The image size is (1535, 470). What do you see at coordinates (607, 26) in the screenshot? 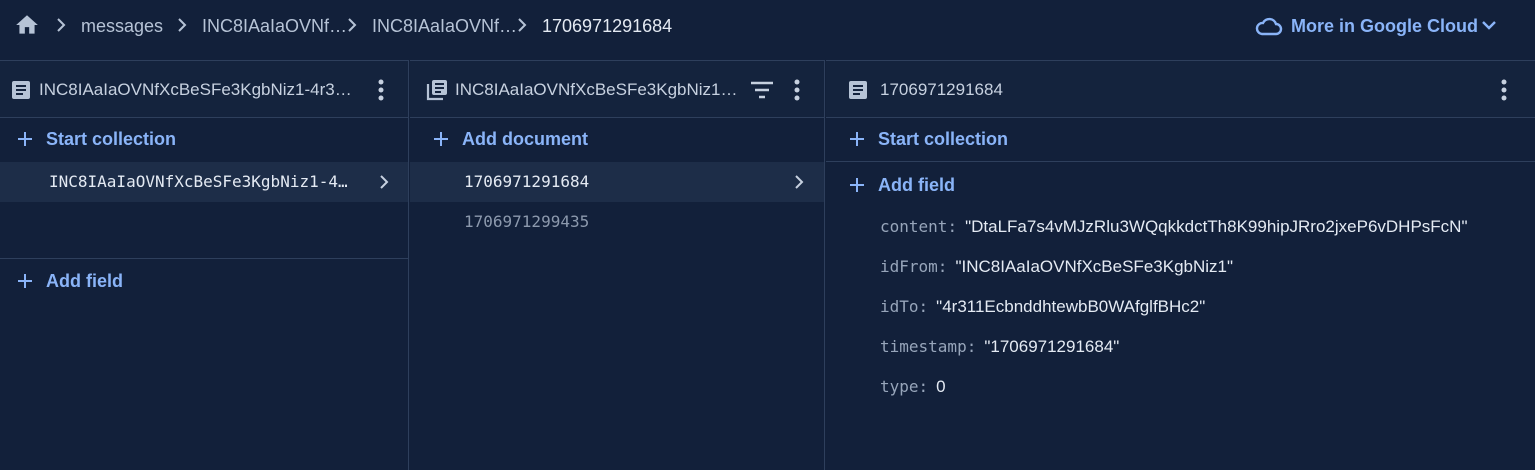
I see `breadcrumb-item-current: 1706971291684` at bounding box center [607, 26].